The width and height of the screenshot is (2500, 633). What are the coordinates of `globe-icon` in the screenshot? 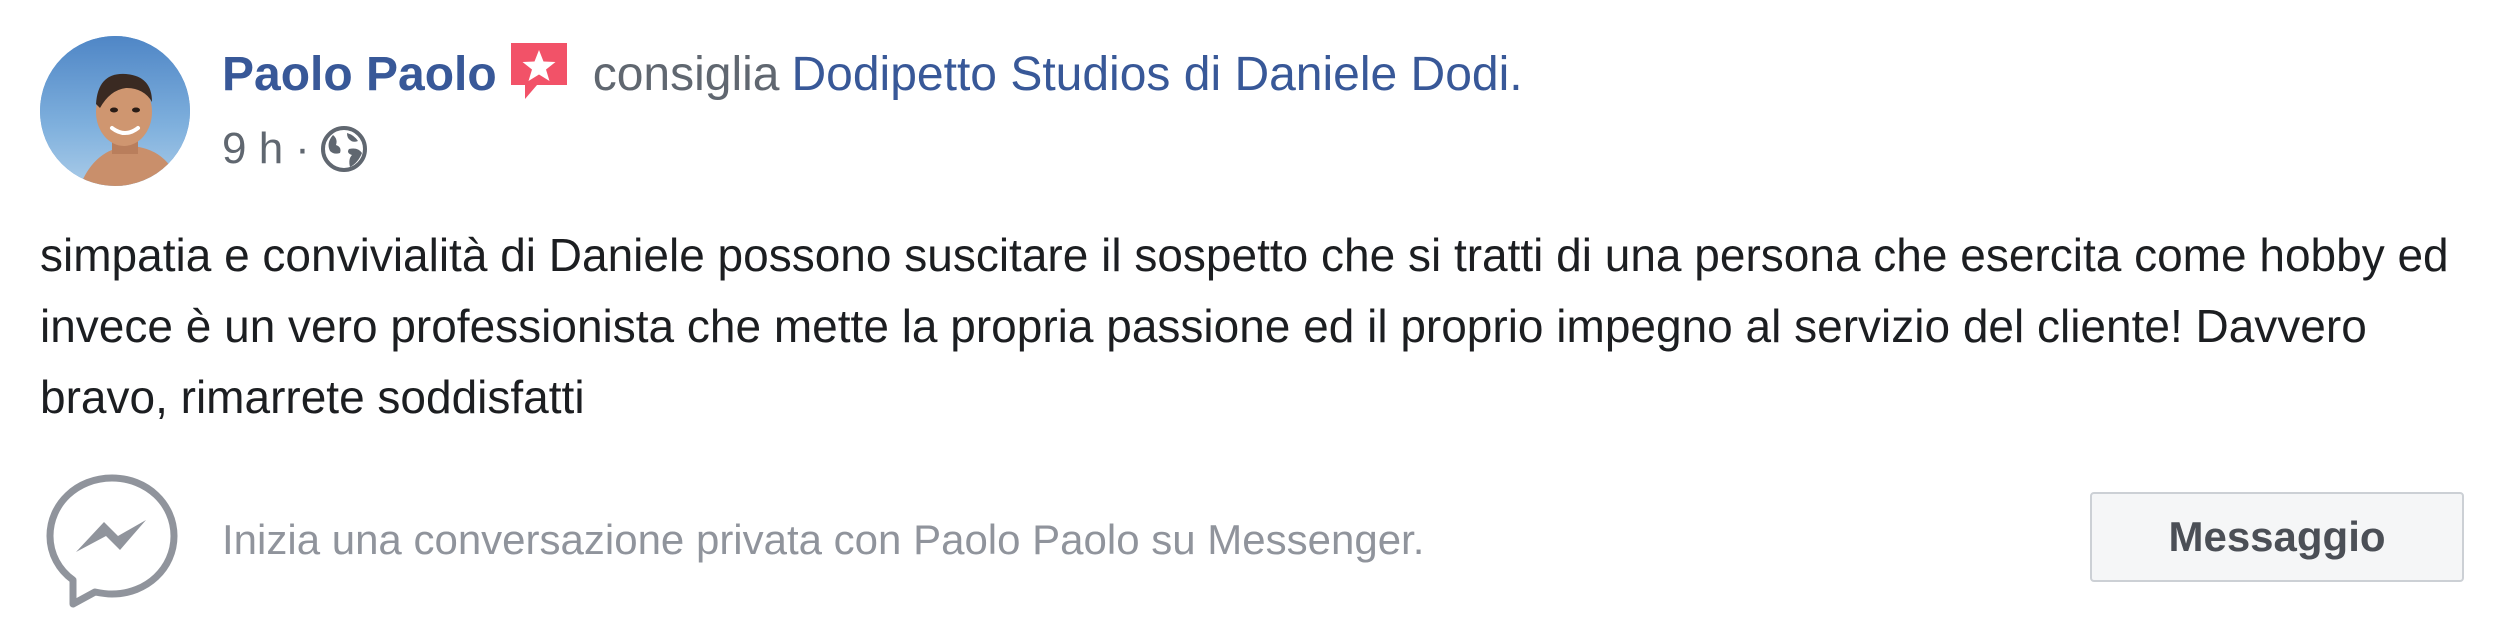 It's located at (344, 149).